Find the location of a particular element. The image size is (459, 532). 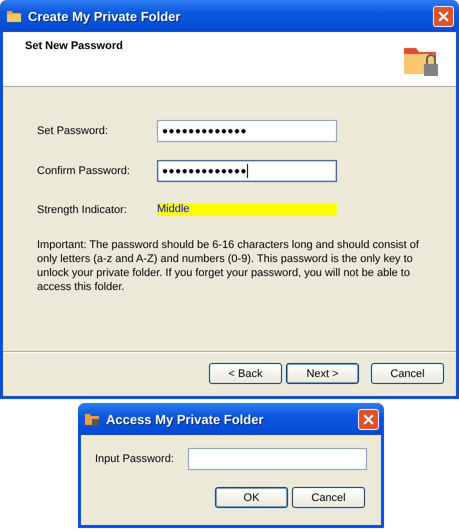

strength-indicator: Middle is located at coordinates (247, 209).